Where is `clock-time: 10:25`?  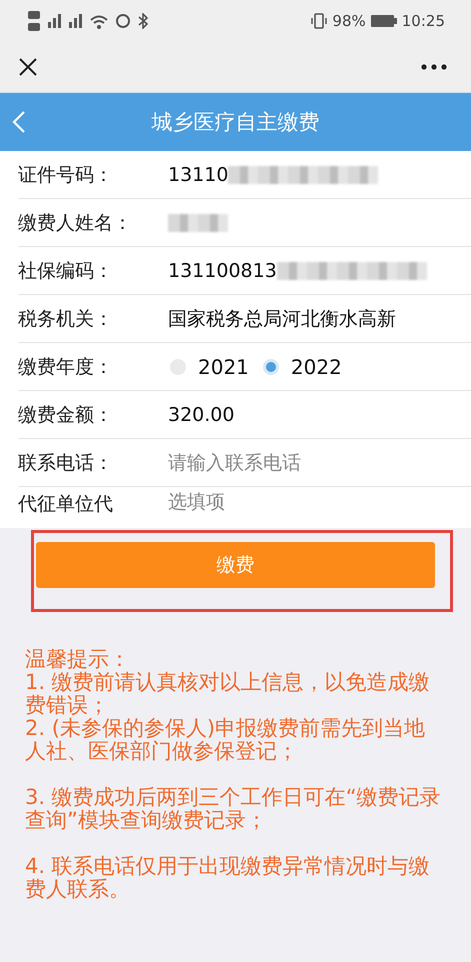
clock-time: 10:25 is located at coordinates (423, 21).